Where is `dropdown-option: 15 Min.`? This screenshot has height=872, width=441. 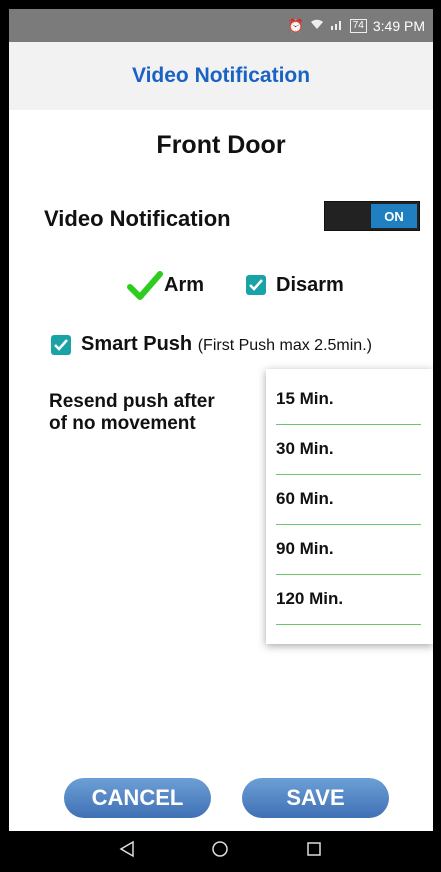 dropdown-option: 15 Min. is located at coordinates (349, 399).